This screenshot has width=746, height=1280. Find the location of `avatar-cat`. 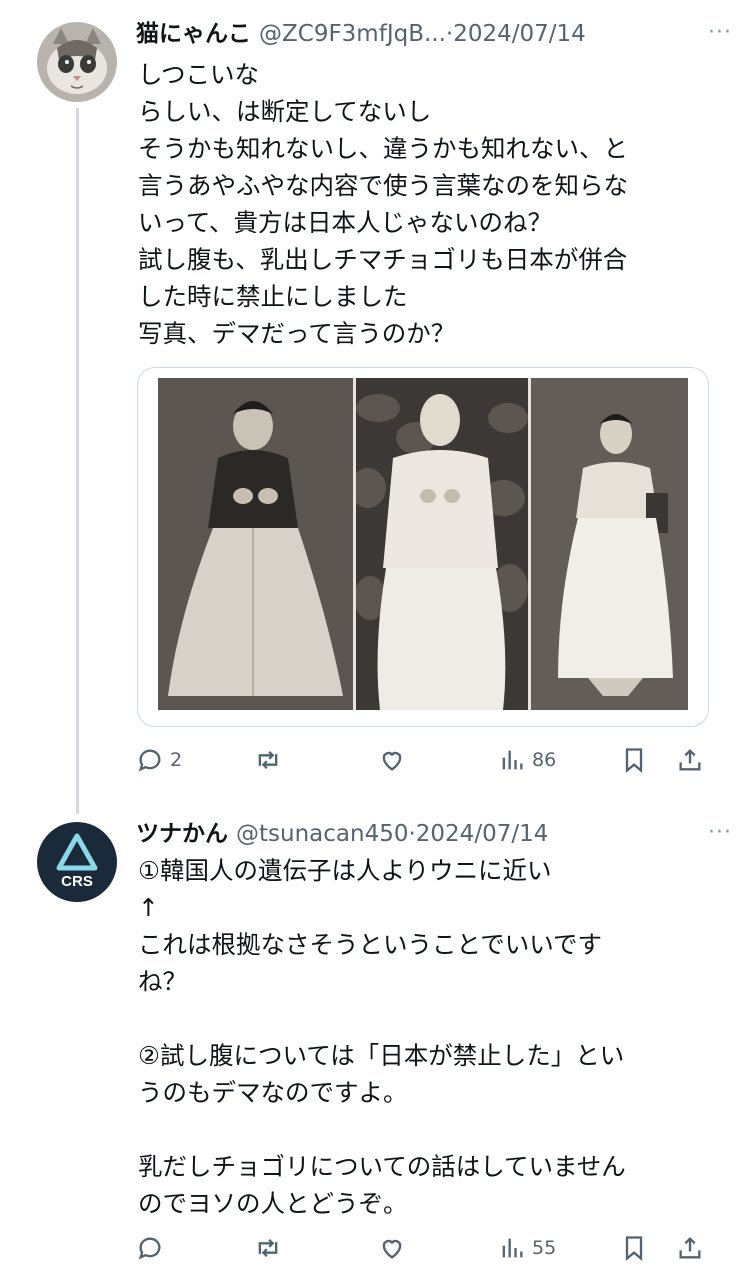

avatar-cat is located at coordinates (77, 62).